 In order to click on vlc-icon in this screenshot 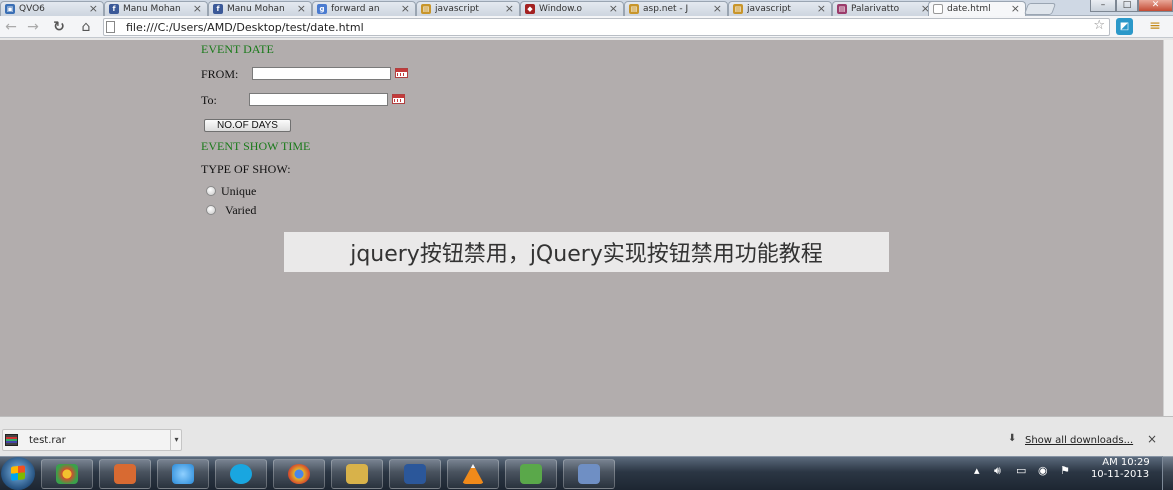, I will do `click(473, 474)`.